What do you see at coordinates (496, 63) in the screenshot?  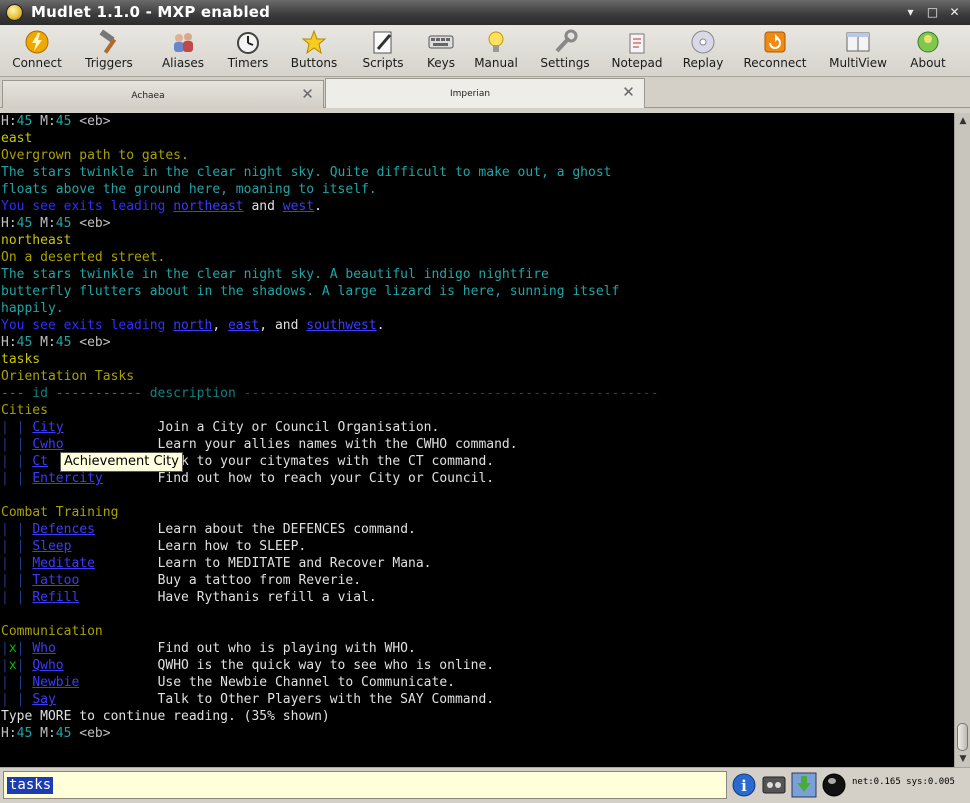 I see `manual-label: Manual` at bounding box center [496, 63].